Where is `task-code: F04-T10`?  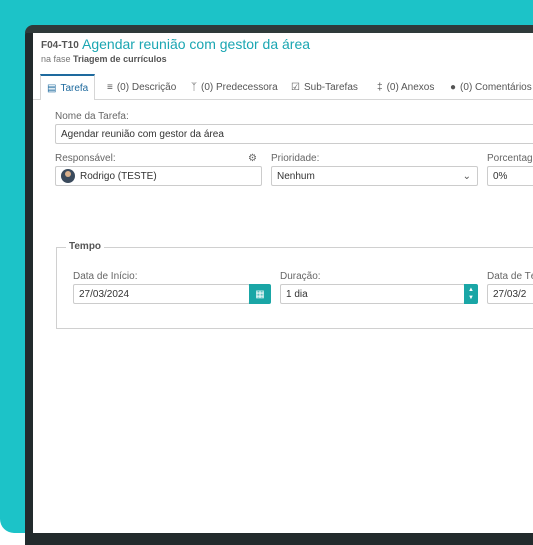
task-code: F04-T10 is located at coordinates (60, 45).